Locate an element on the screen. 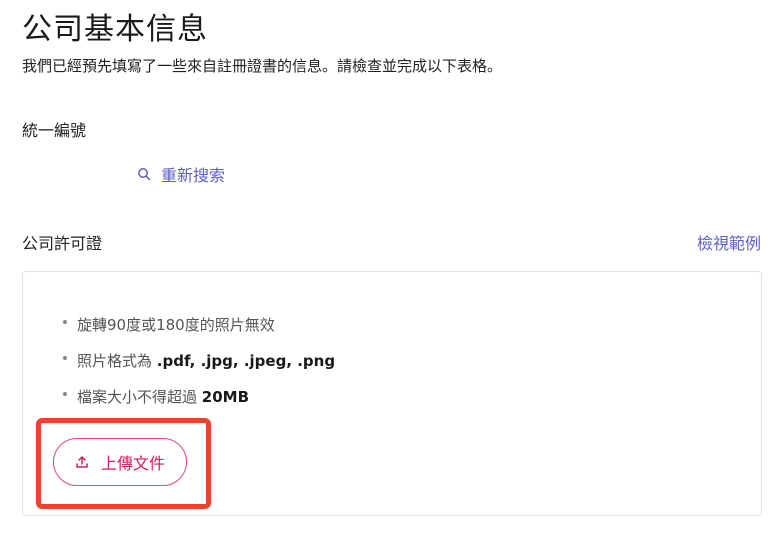 Image resolution: width=783 pixels, height=535 pixels. view-example-link: 檢視範例 is located at coordinates (729, 242).